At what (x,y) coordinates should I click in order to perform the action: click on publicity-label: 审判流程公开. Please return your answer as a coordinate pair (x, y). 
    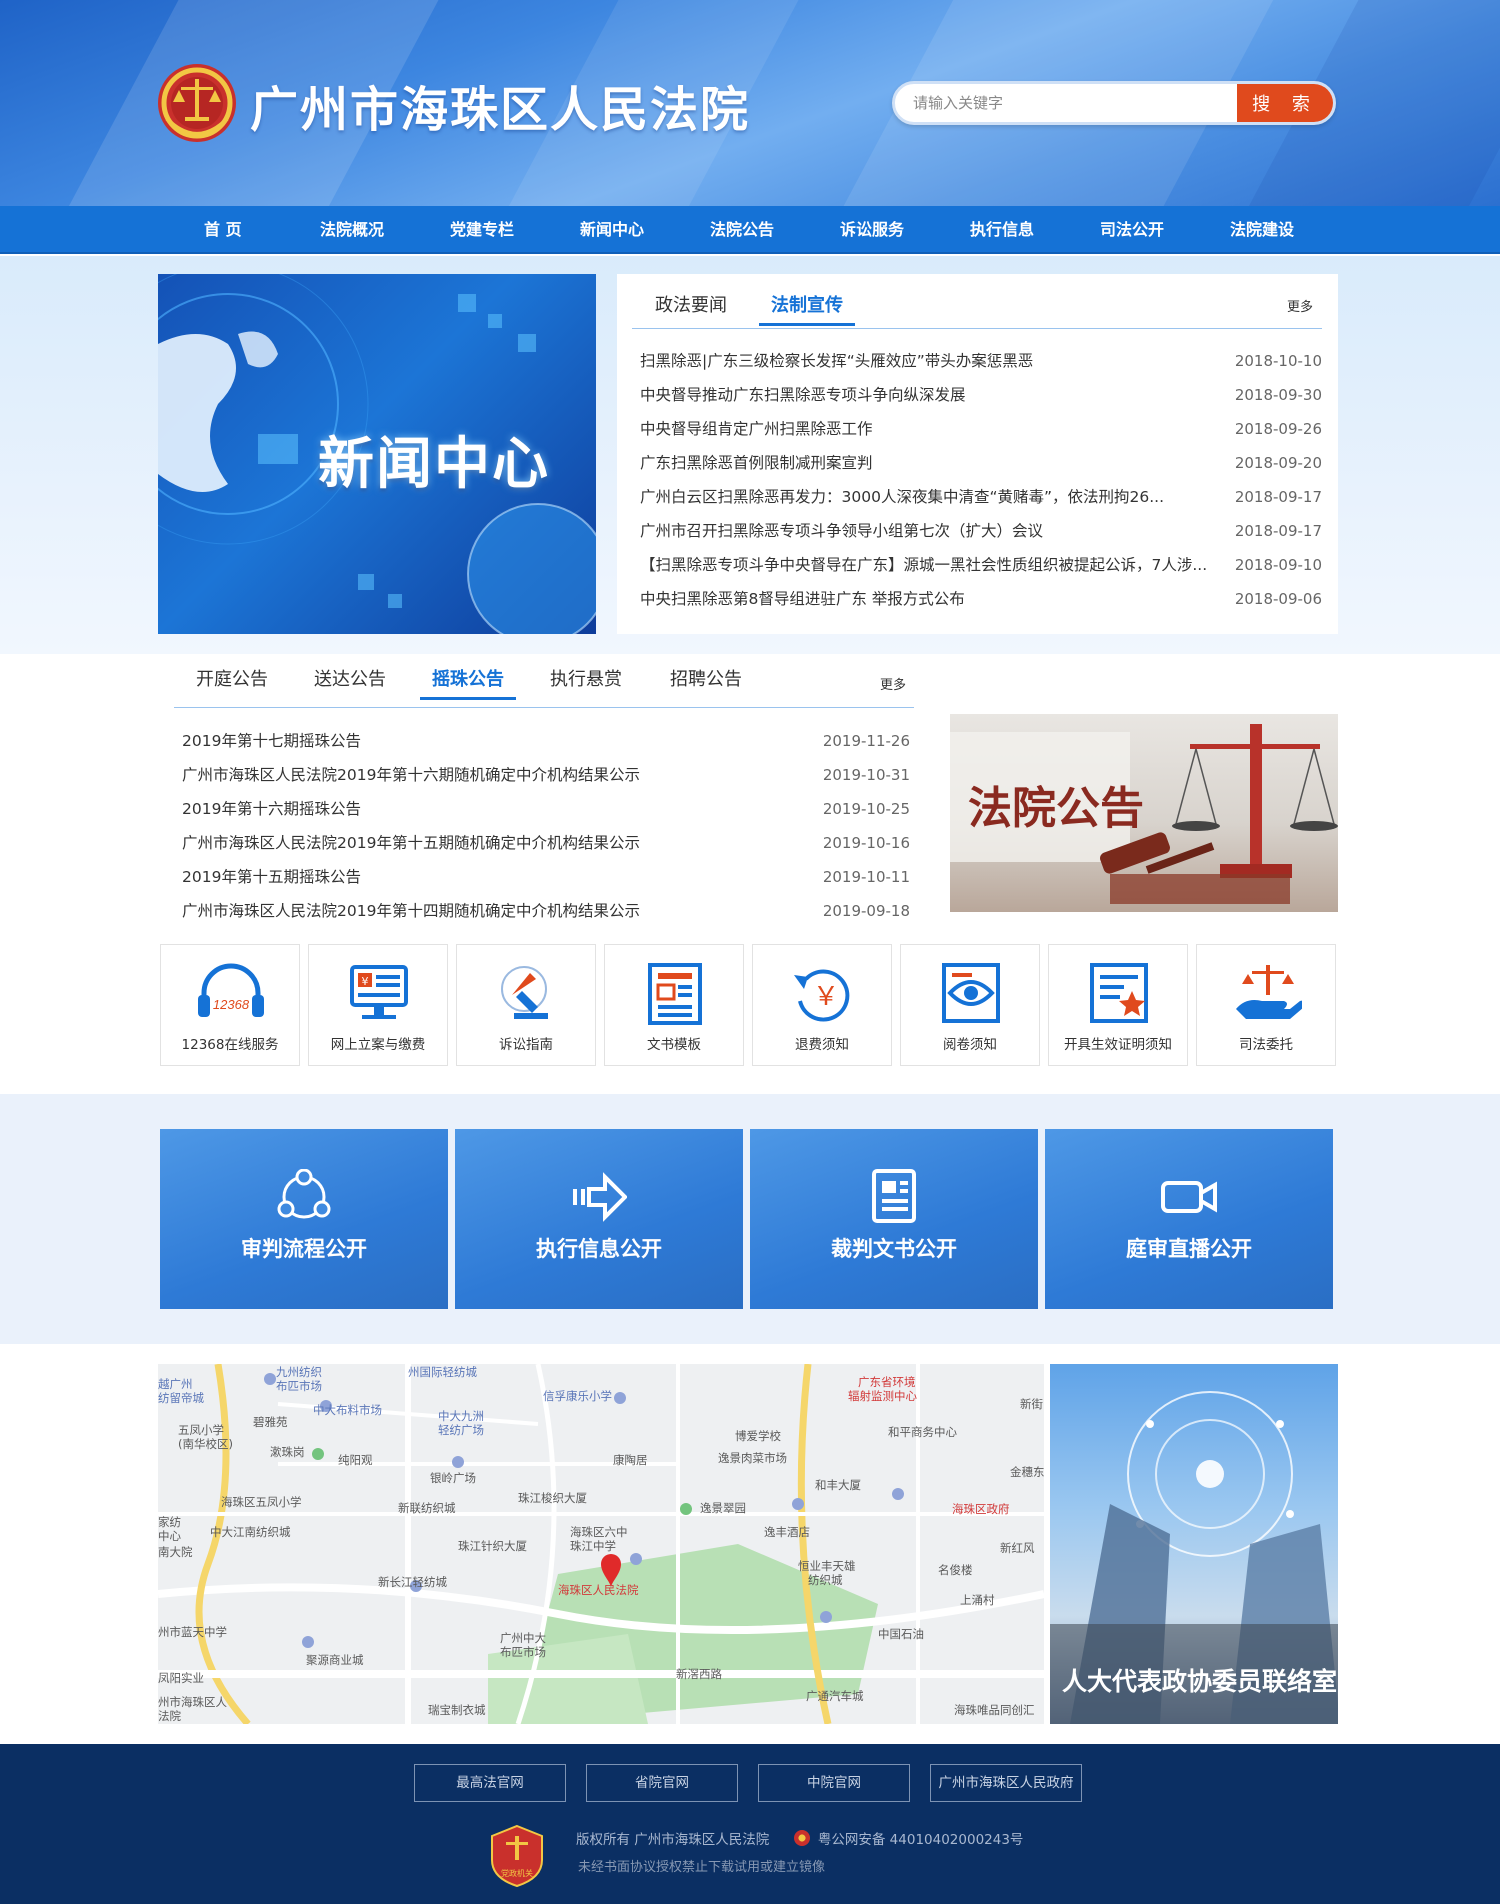
    Looking at the image, I should click on (304, 1249).